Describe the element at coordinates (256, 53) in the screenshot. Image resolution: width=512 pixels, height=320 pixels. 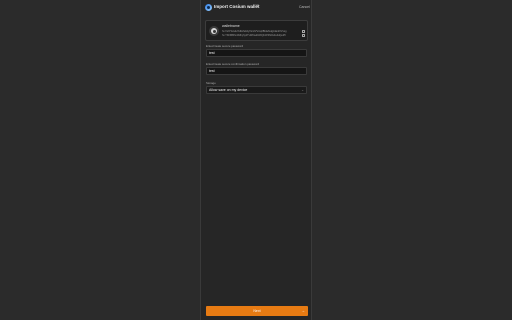
I see `password-field: test` at that location.